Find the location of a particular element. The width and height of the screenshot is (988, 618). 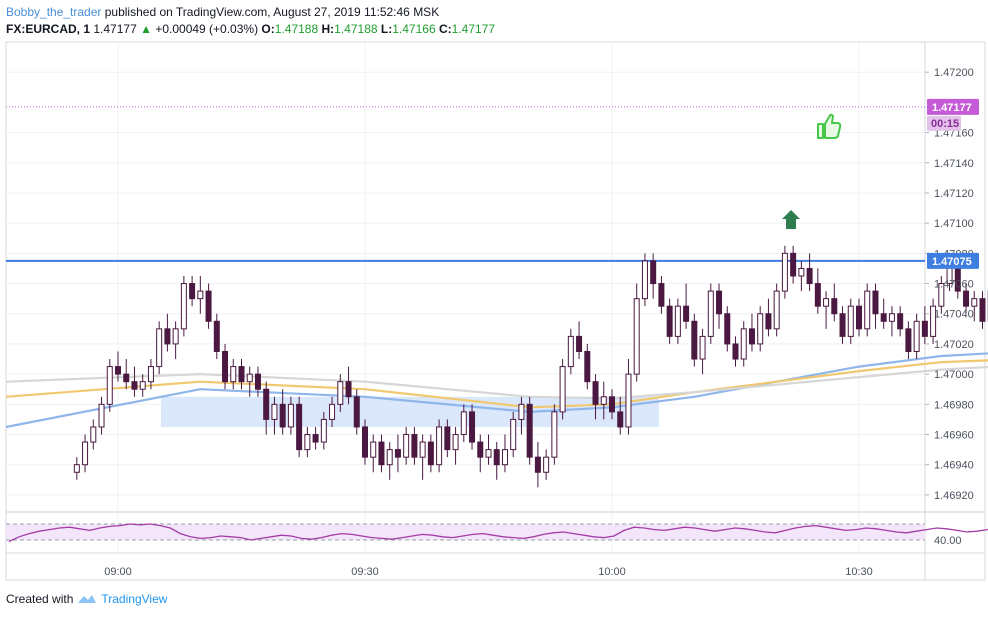

rsi-pane is located at coordinates (497, 533).